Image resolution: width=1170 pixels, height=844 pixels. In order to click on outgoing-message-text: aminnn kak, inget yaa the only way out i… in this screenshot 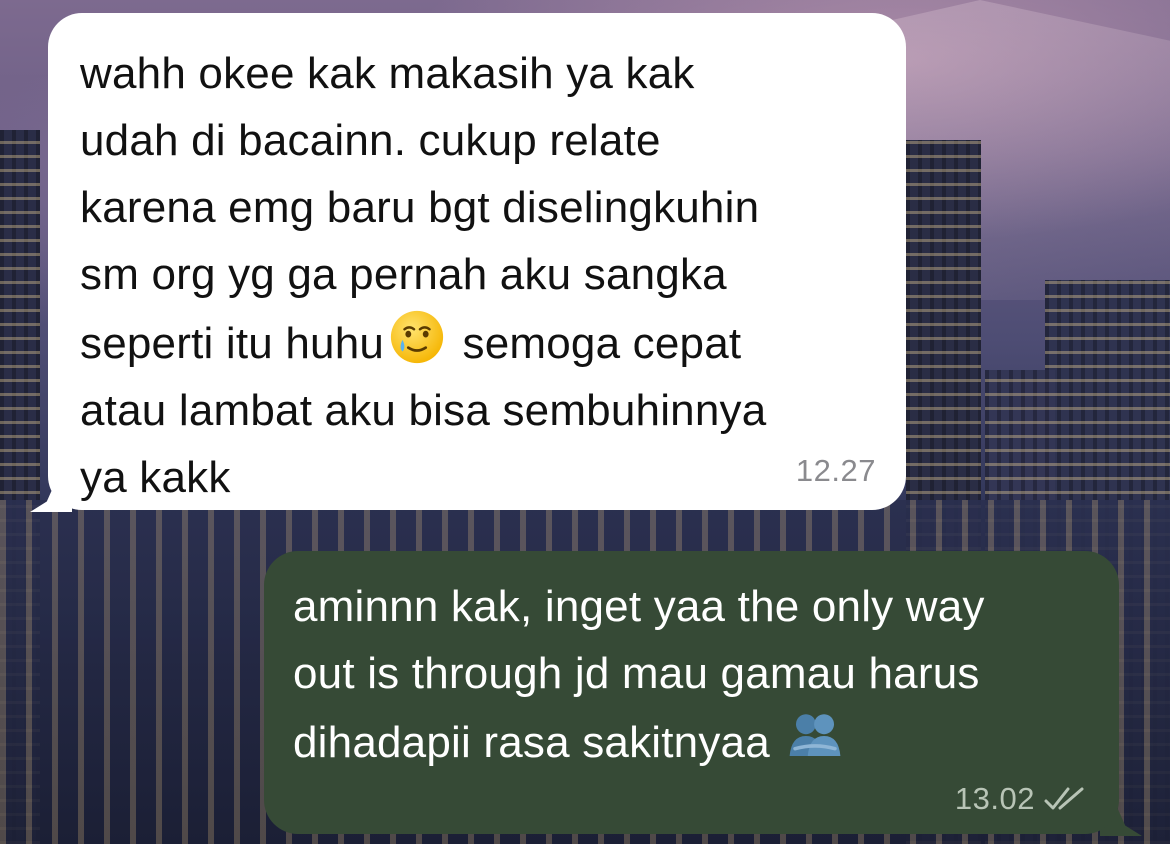, I will do `click(639, 674)`.